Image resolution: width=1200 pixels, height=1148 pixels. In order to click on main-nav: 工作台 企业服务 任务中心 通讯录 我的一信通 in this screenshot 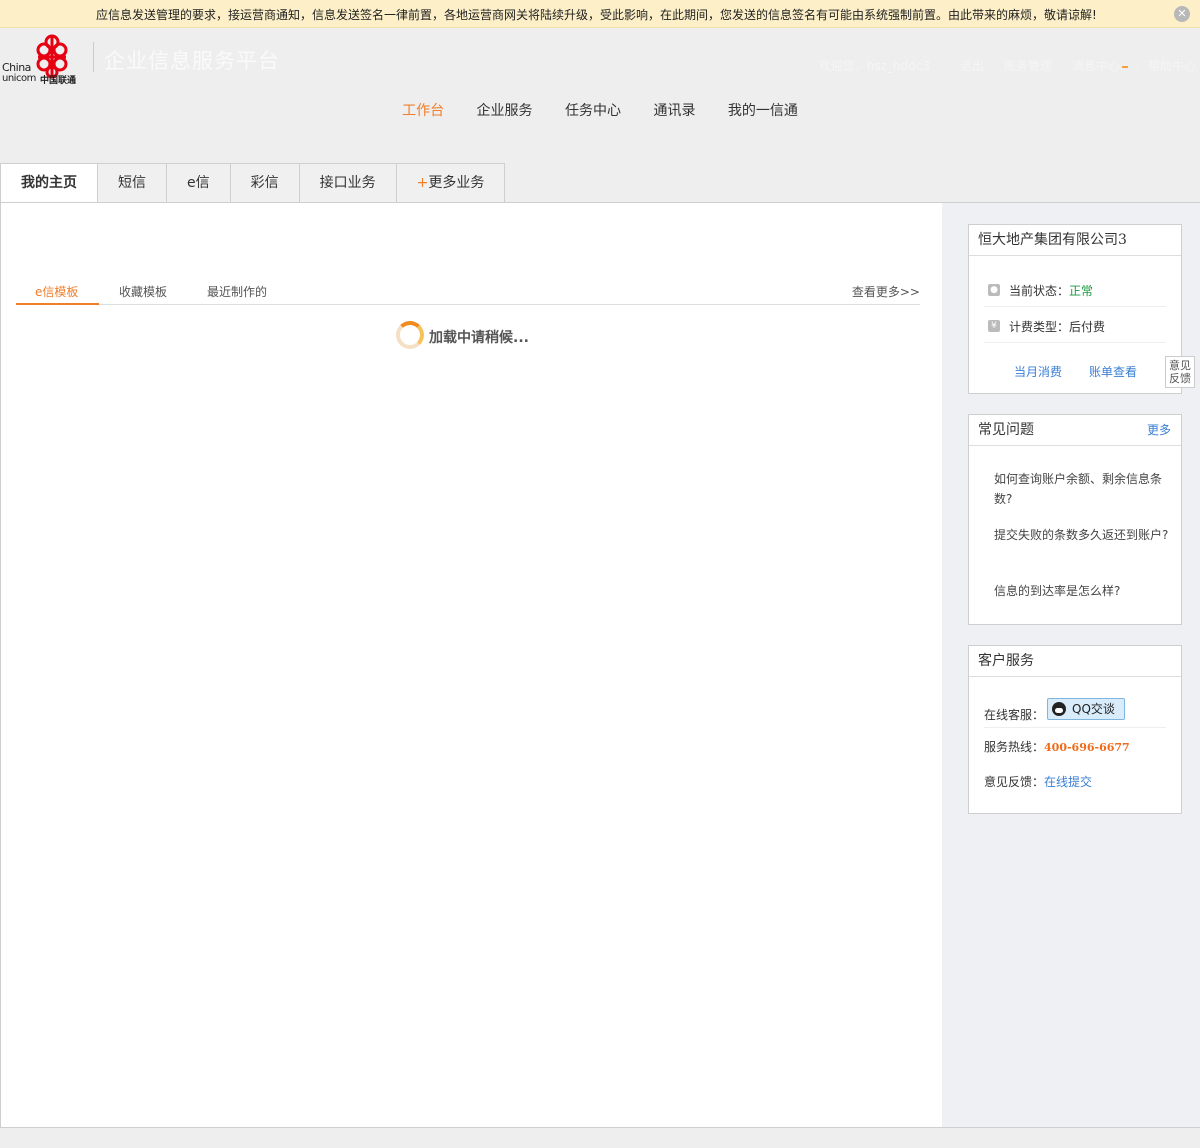, I will do `click(600, 110)`.